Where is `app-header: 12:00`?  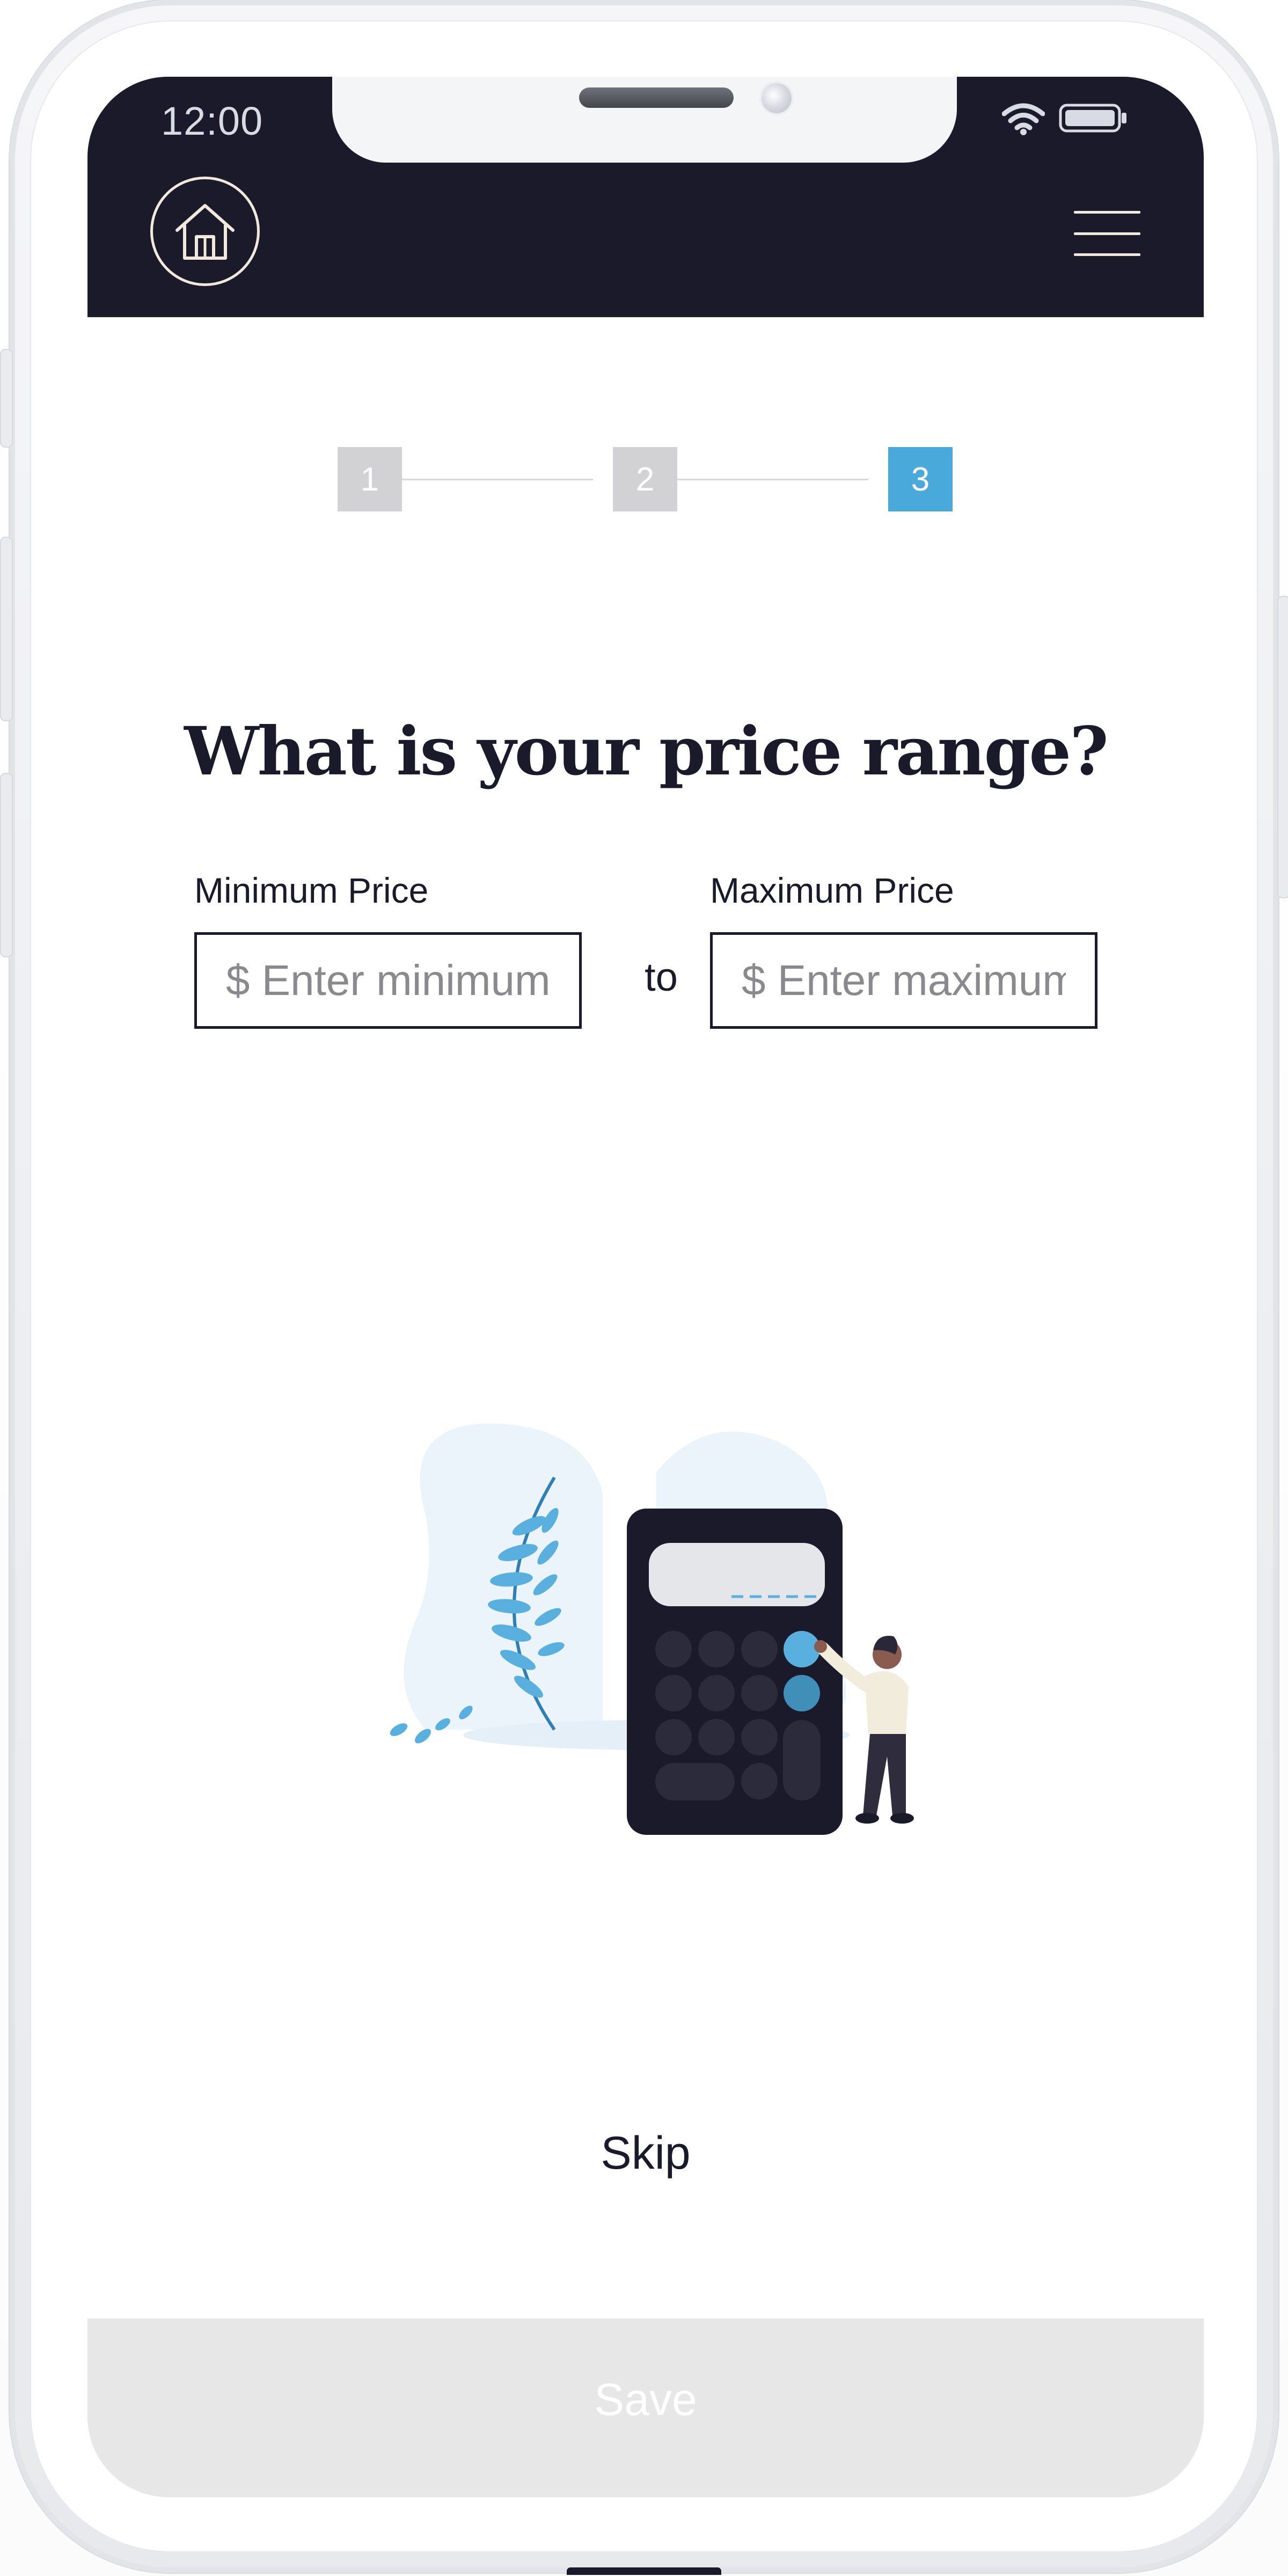 app-header: 12:00 is located at coordinates (645, 197).